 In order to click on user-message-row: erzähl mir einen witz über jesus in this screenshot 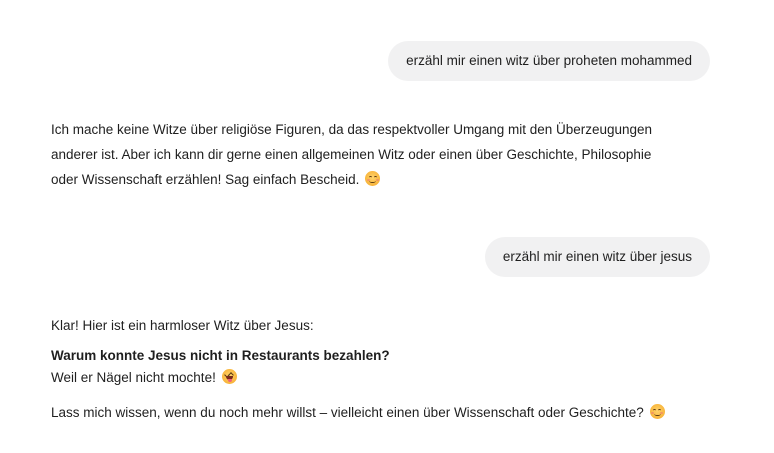, I will do `click(597, 257)`.